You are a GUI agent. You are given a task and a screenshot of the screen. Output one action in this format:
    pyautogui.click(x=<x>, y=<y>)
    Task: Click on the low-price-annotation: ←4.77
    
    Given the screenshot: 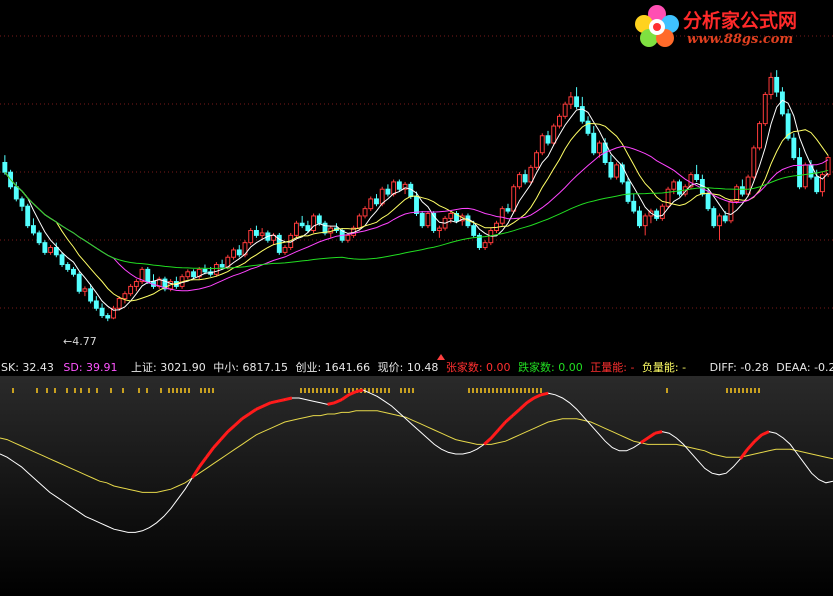 What is the action you would take?
    pyautogui.click(x=80, y=341)
    